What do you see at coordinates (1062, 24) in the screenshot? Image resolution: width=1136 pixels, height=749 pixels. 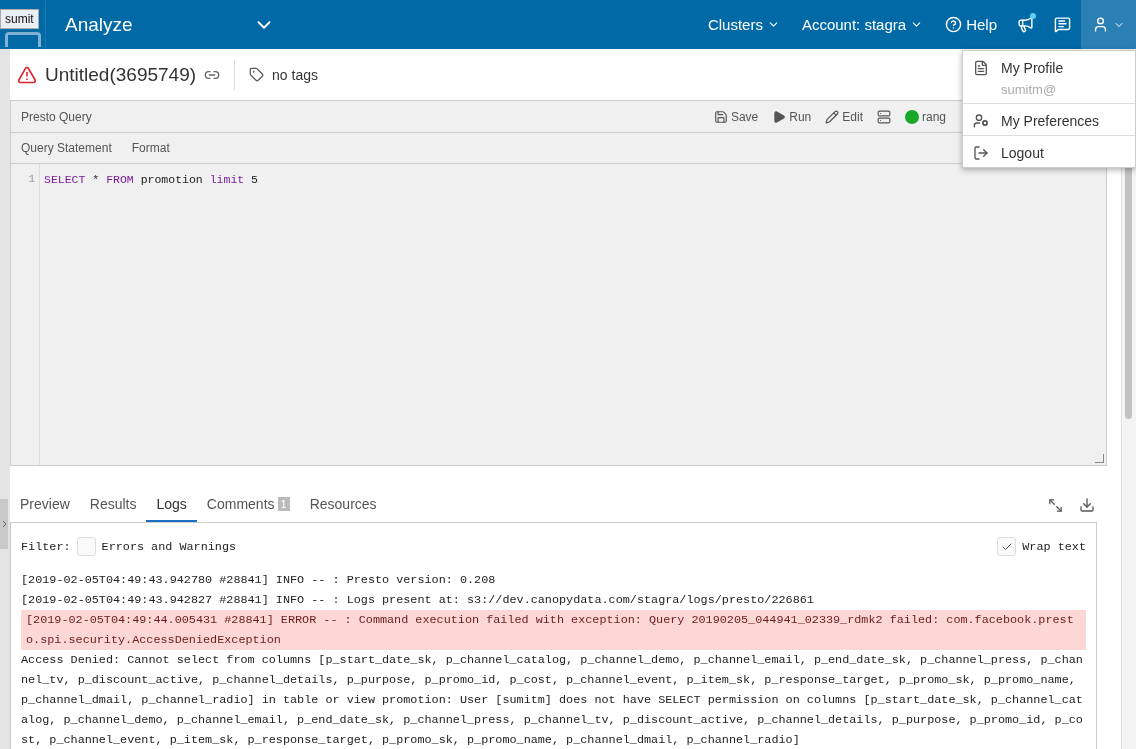 I see `chat-icon` at bounding box center [1062, 24].